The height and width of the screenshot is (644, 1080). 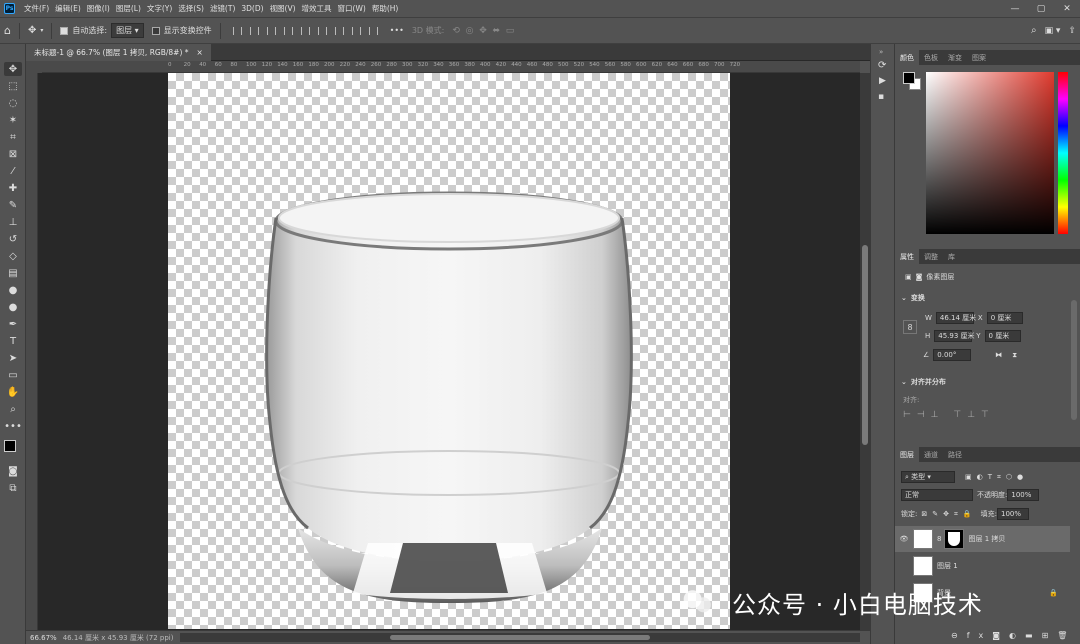 I want to click on lasso-tool-icon: ◌, so click(x=13, y=103).